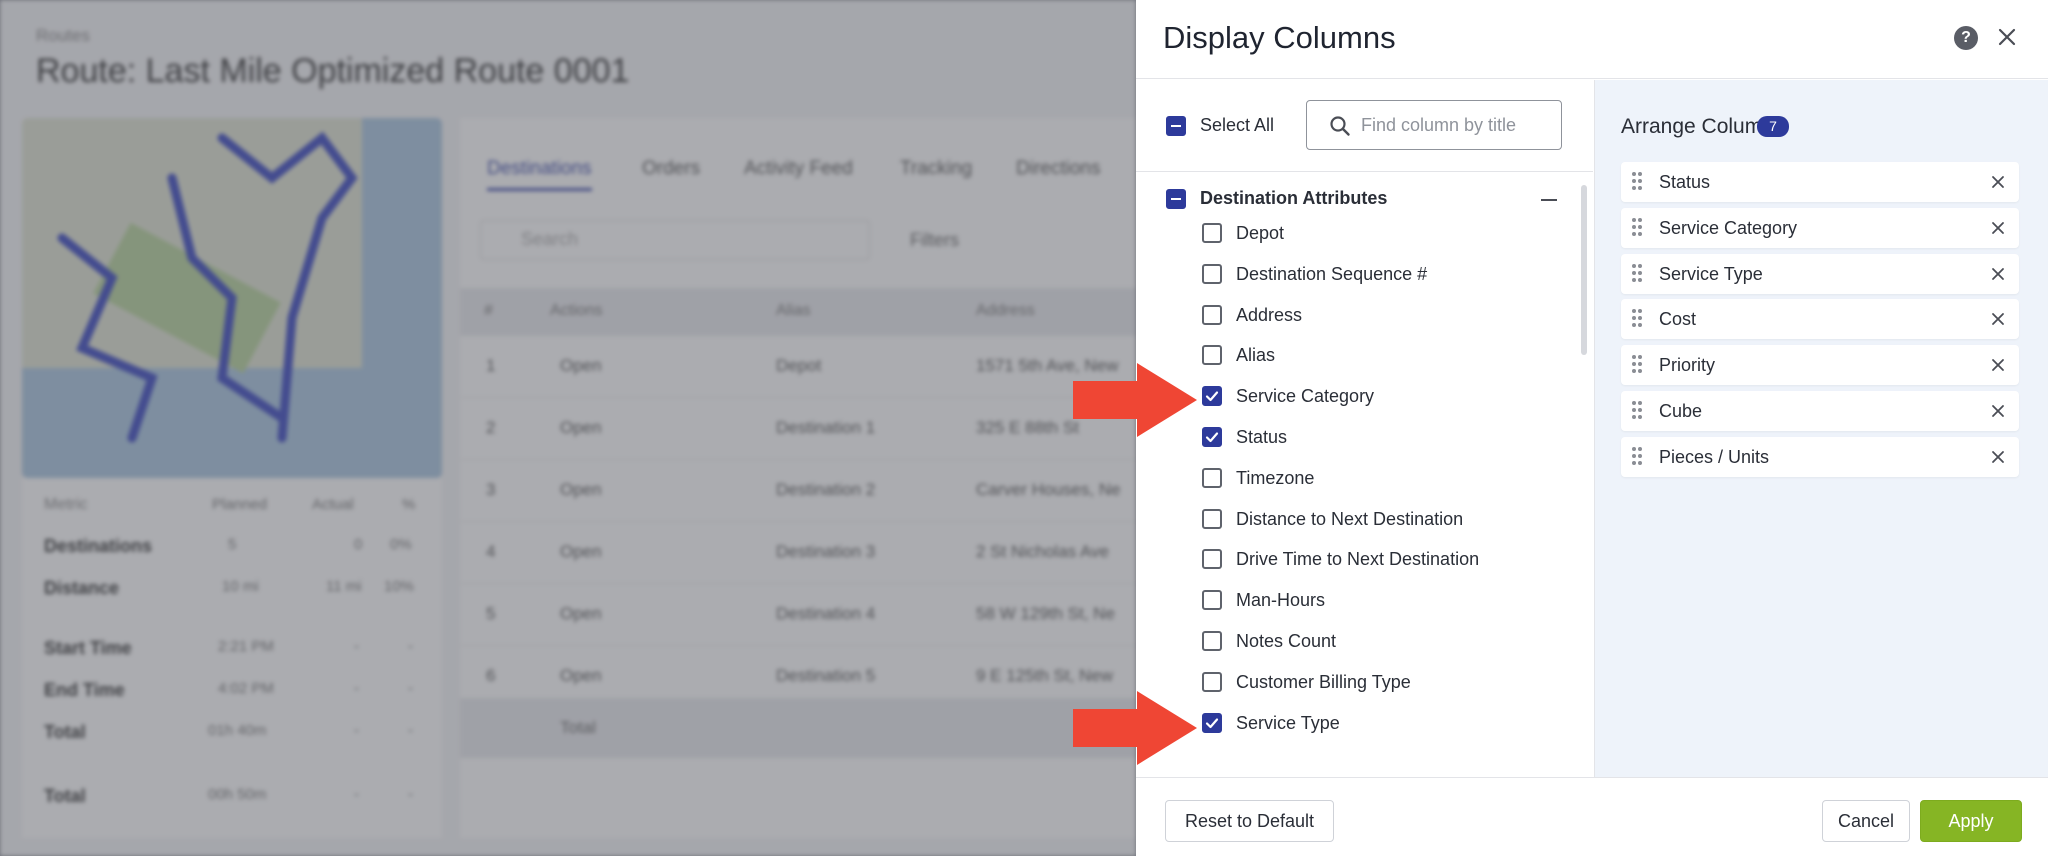 This screenshot has height=856, width=2048. I want to click on column-option-label: Depot, so click(1260, 233).